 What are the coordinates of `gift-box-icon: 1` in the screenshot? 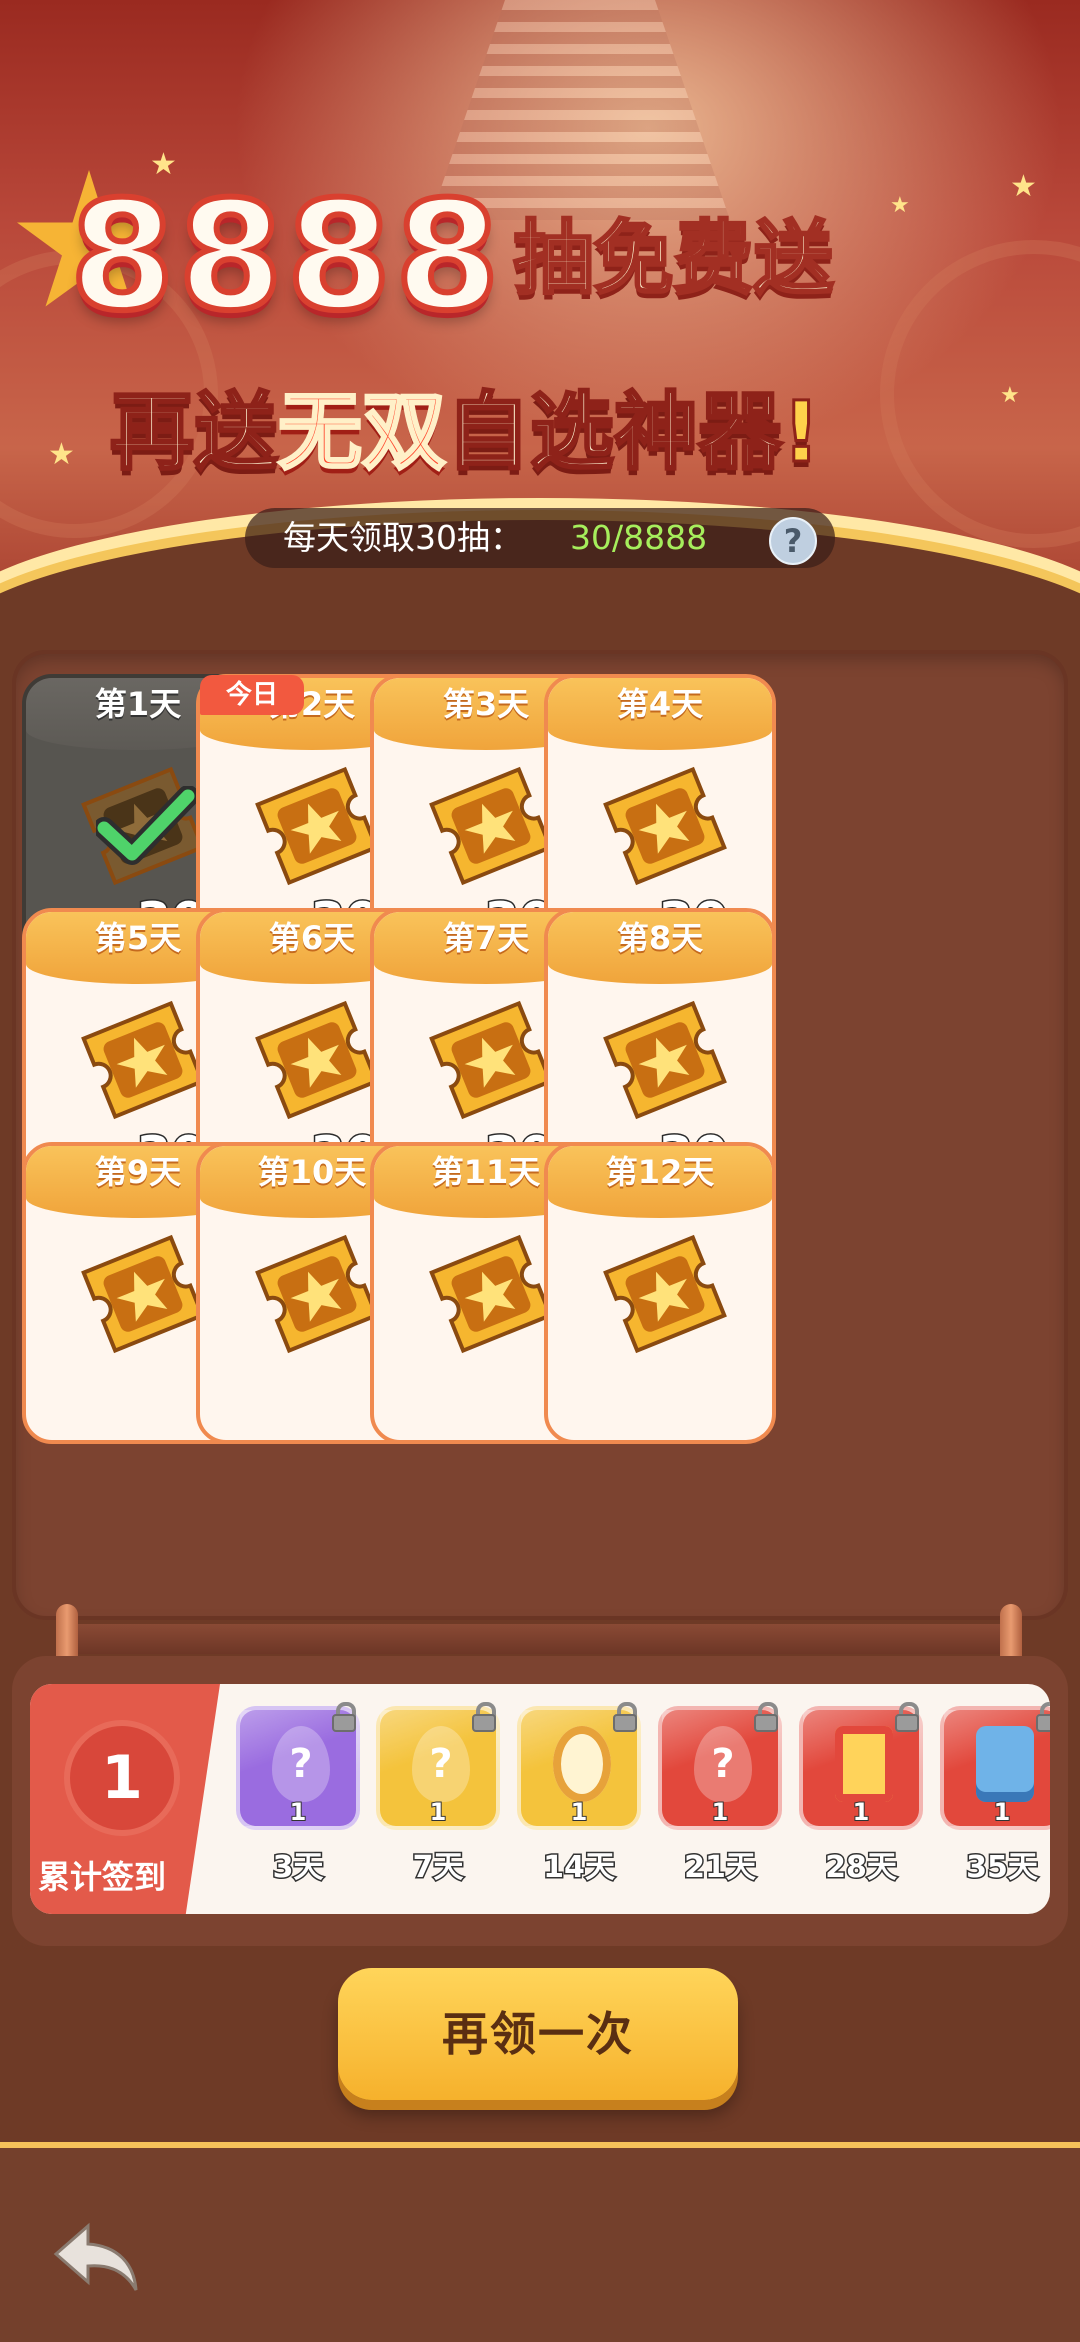 It's located at (861, 1766).